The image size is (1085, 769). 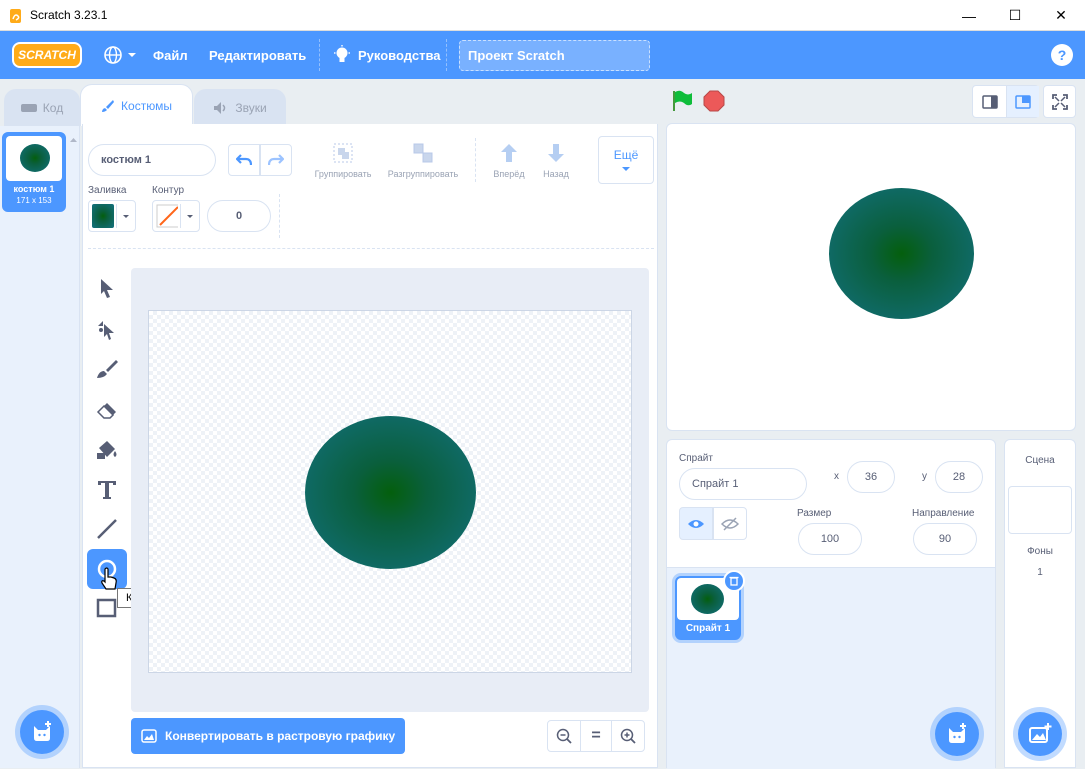 I want to click on redo-button, so click(x=276, y=160).